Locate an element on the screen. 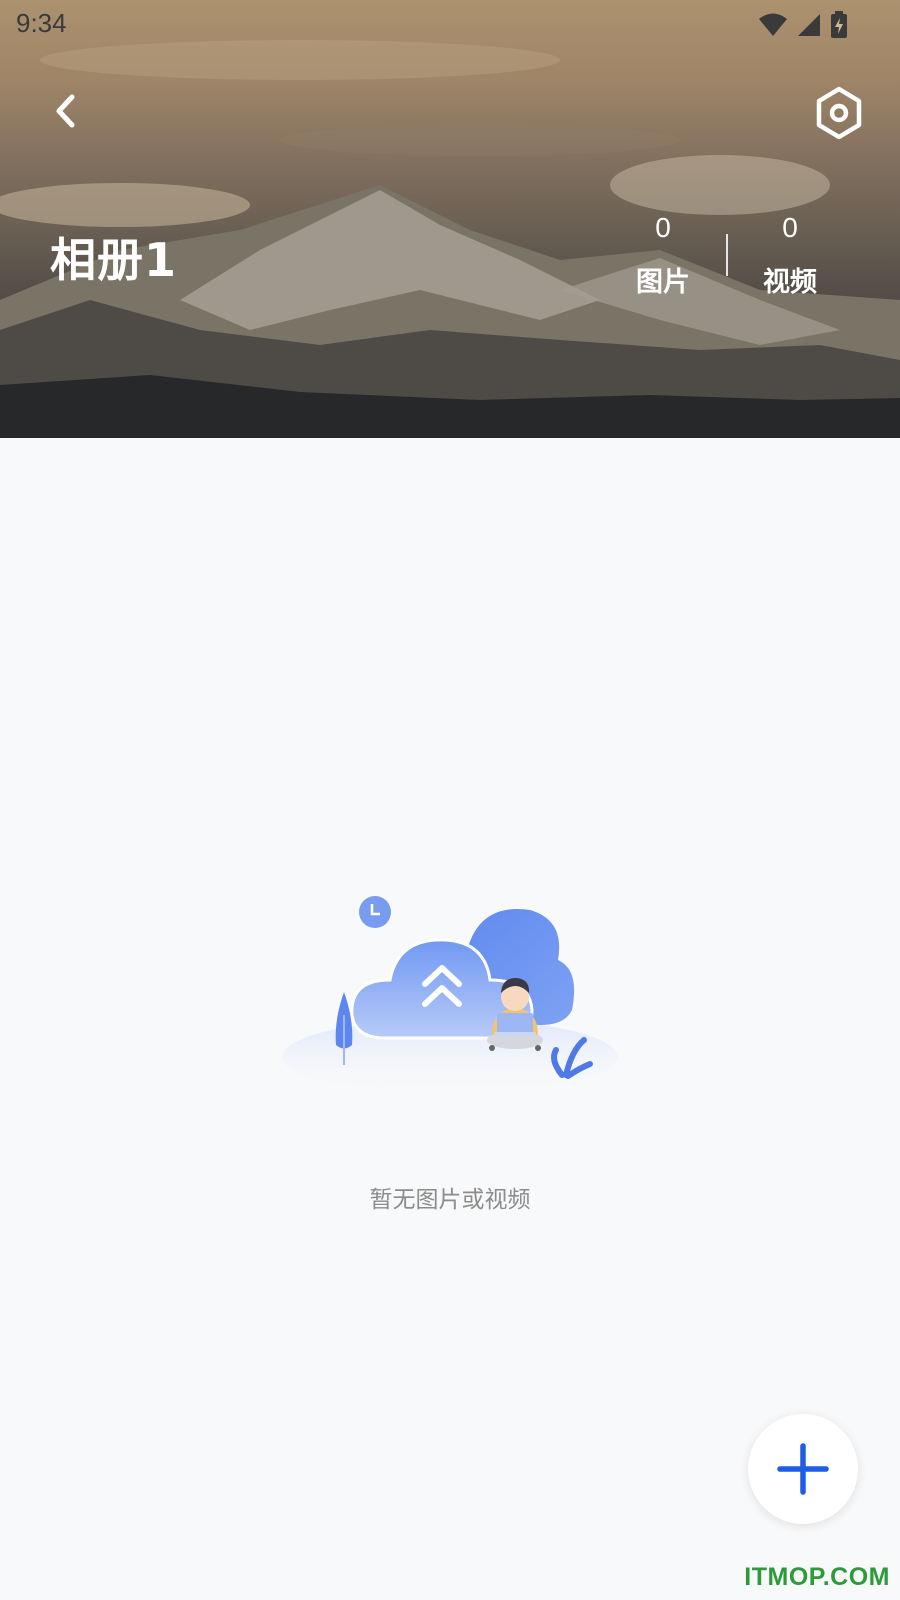  photo-count-stat: 0 图片 is located at coordinates (663, 255).